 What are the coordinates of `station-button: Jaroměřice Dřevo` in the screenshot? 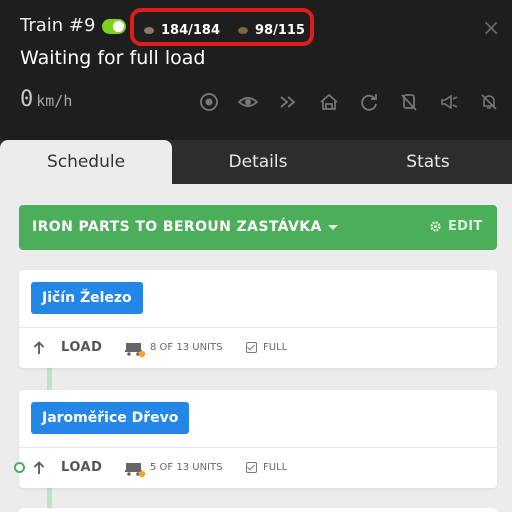 It's located at (110, 418).